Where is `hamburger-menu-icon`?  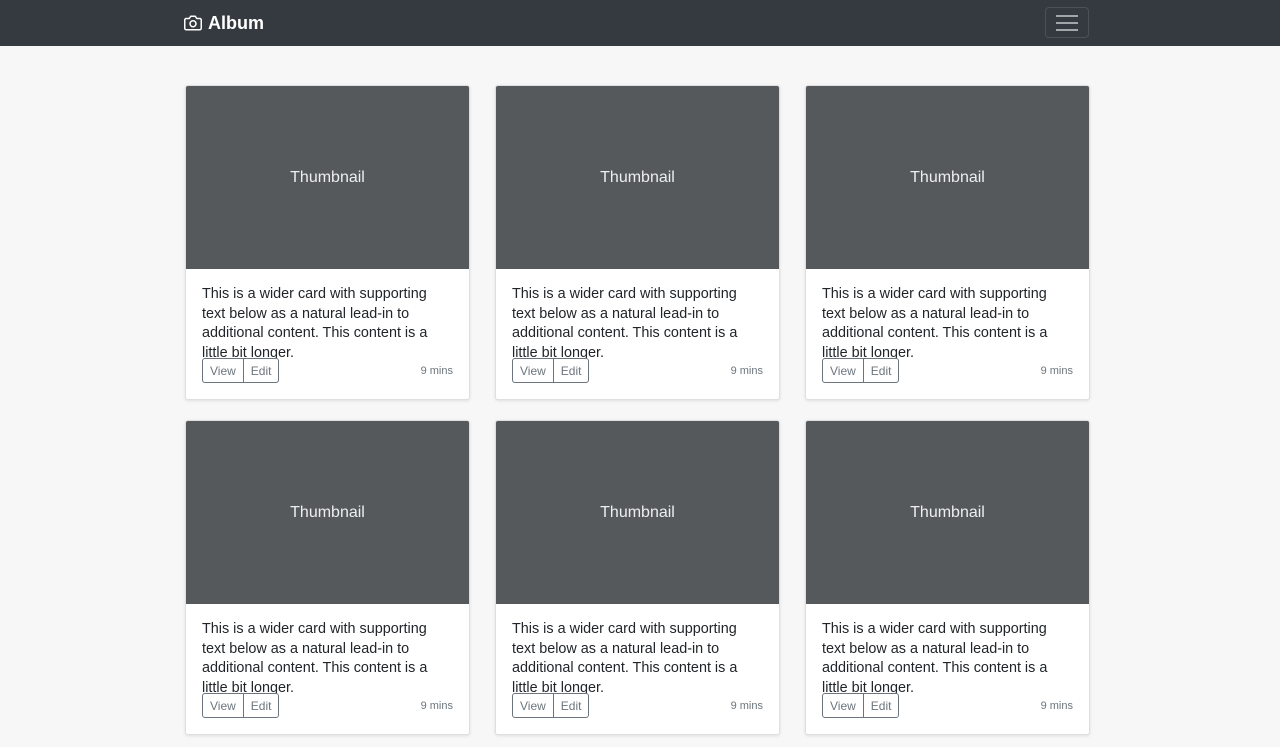
hamburger-menu-icon is located at coordinates (1067, 23).